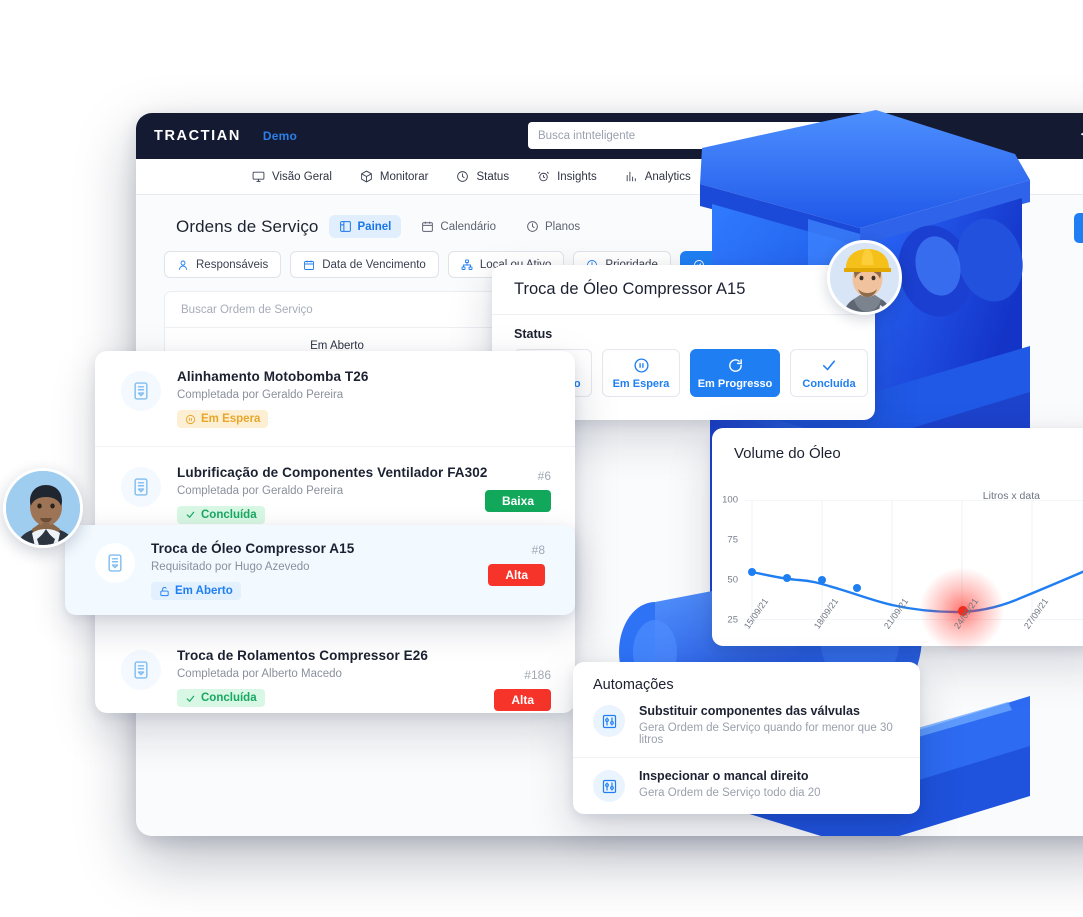 Image resolution: width=1083 pixels, height=917 pixels. I want to click on status-option-em-espera: Em Espera, so click(641, 373).